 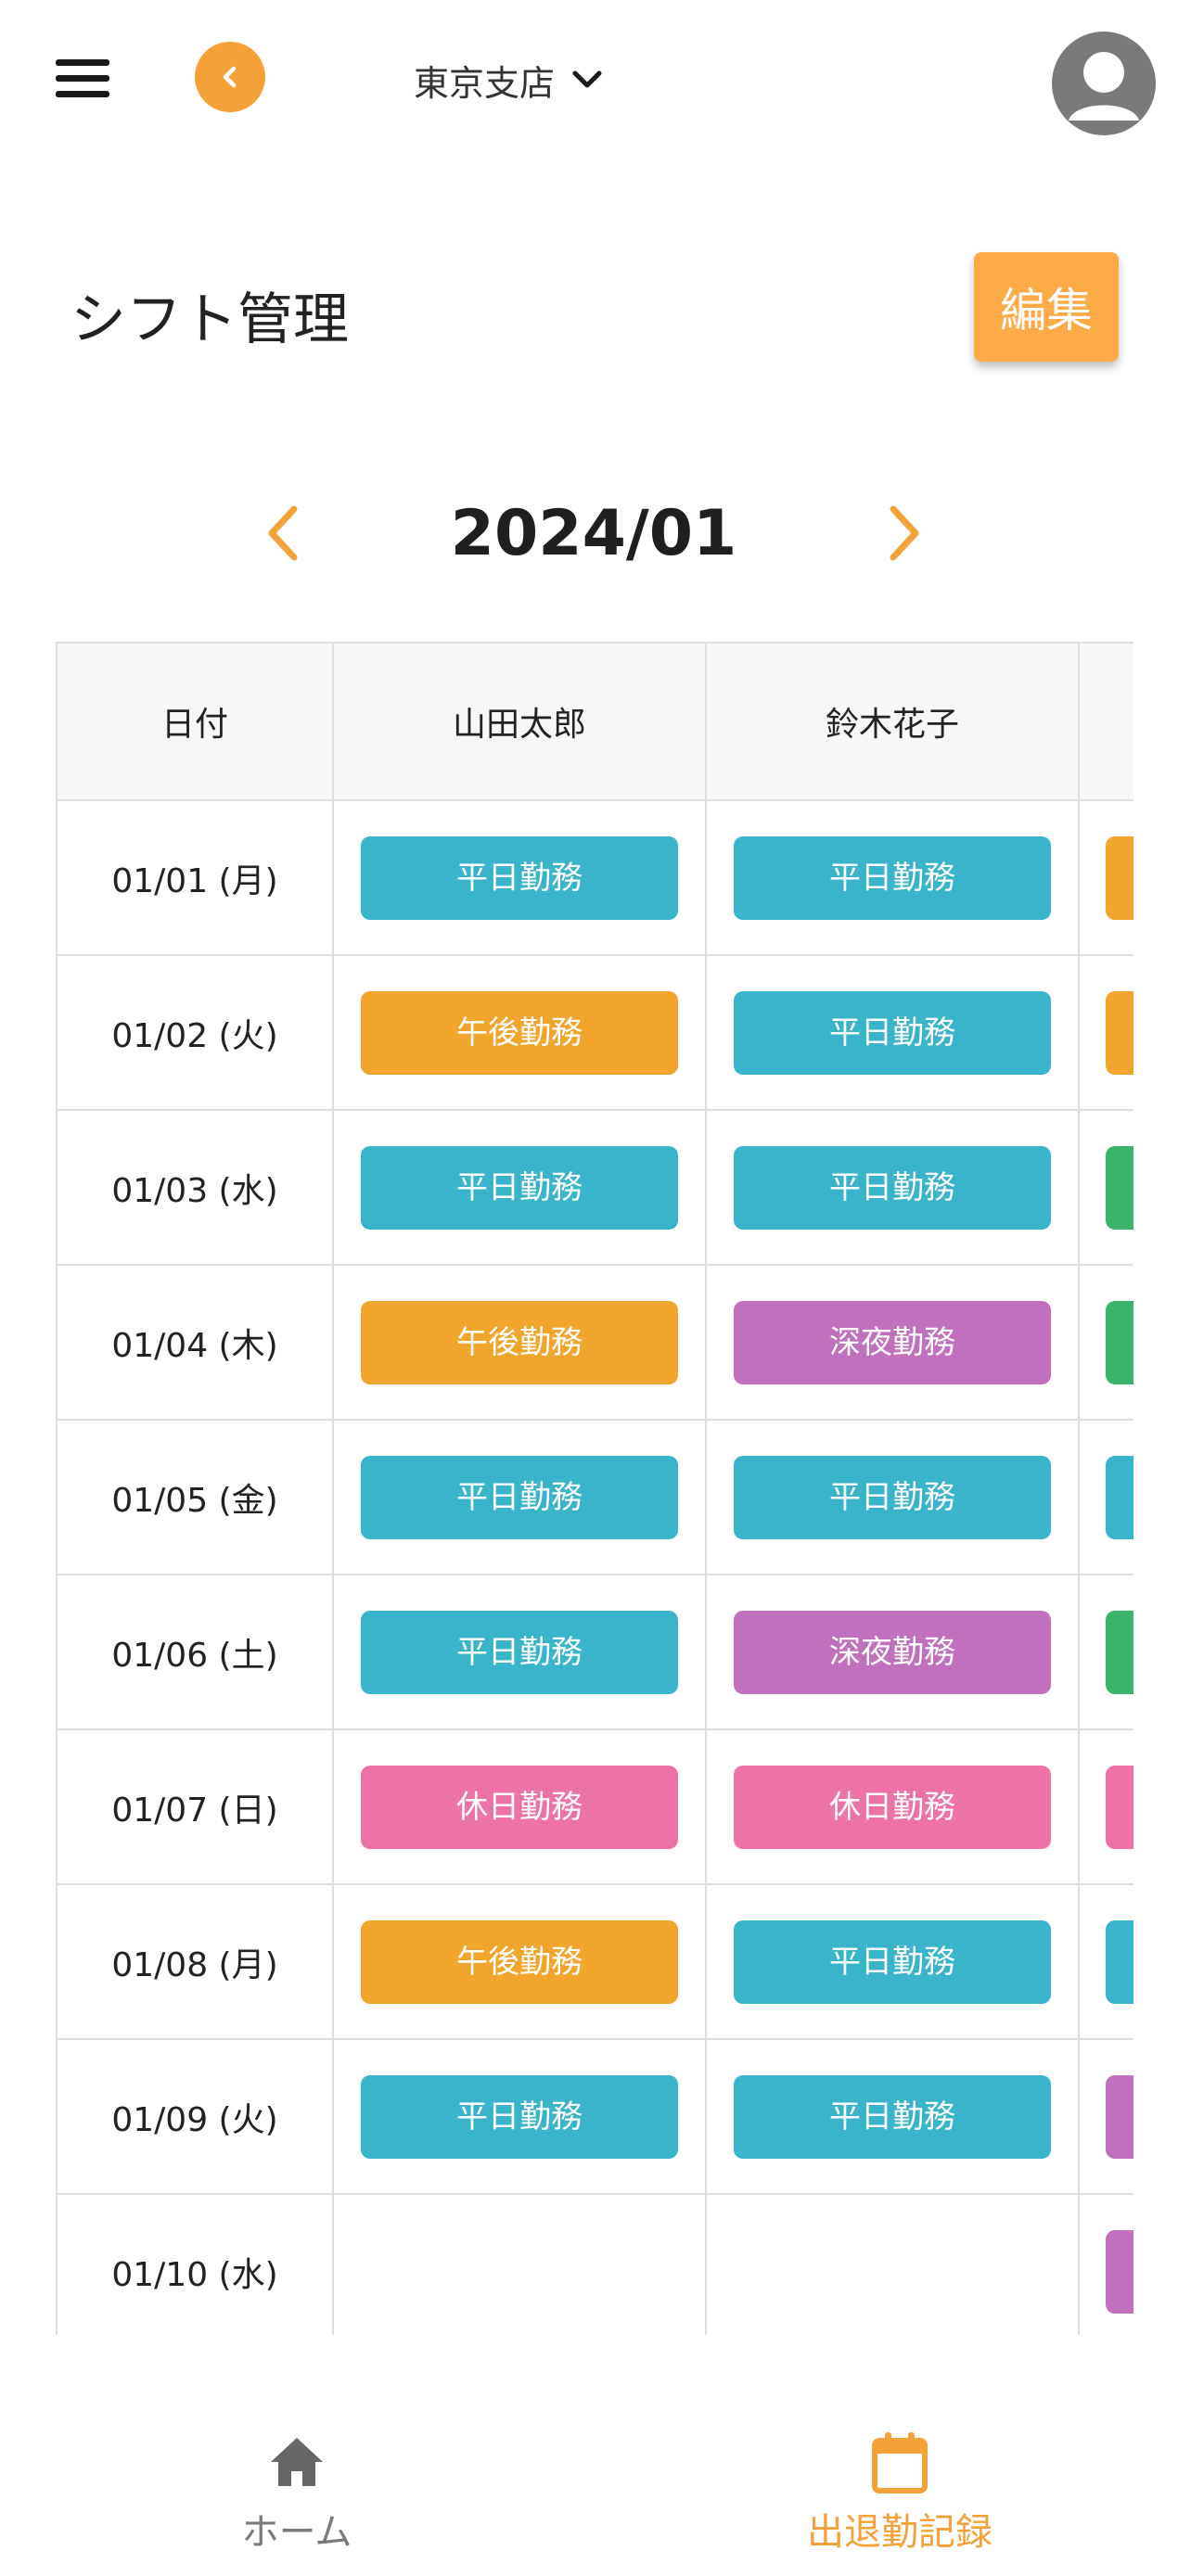 I want to click on chevron-left-icon, so click(x=283, y=533).